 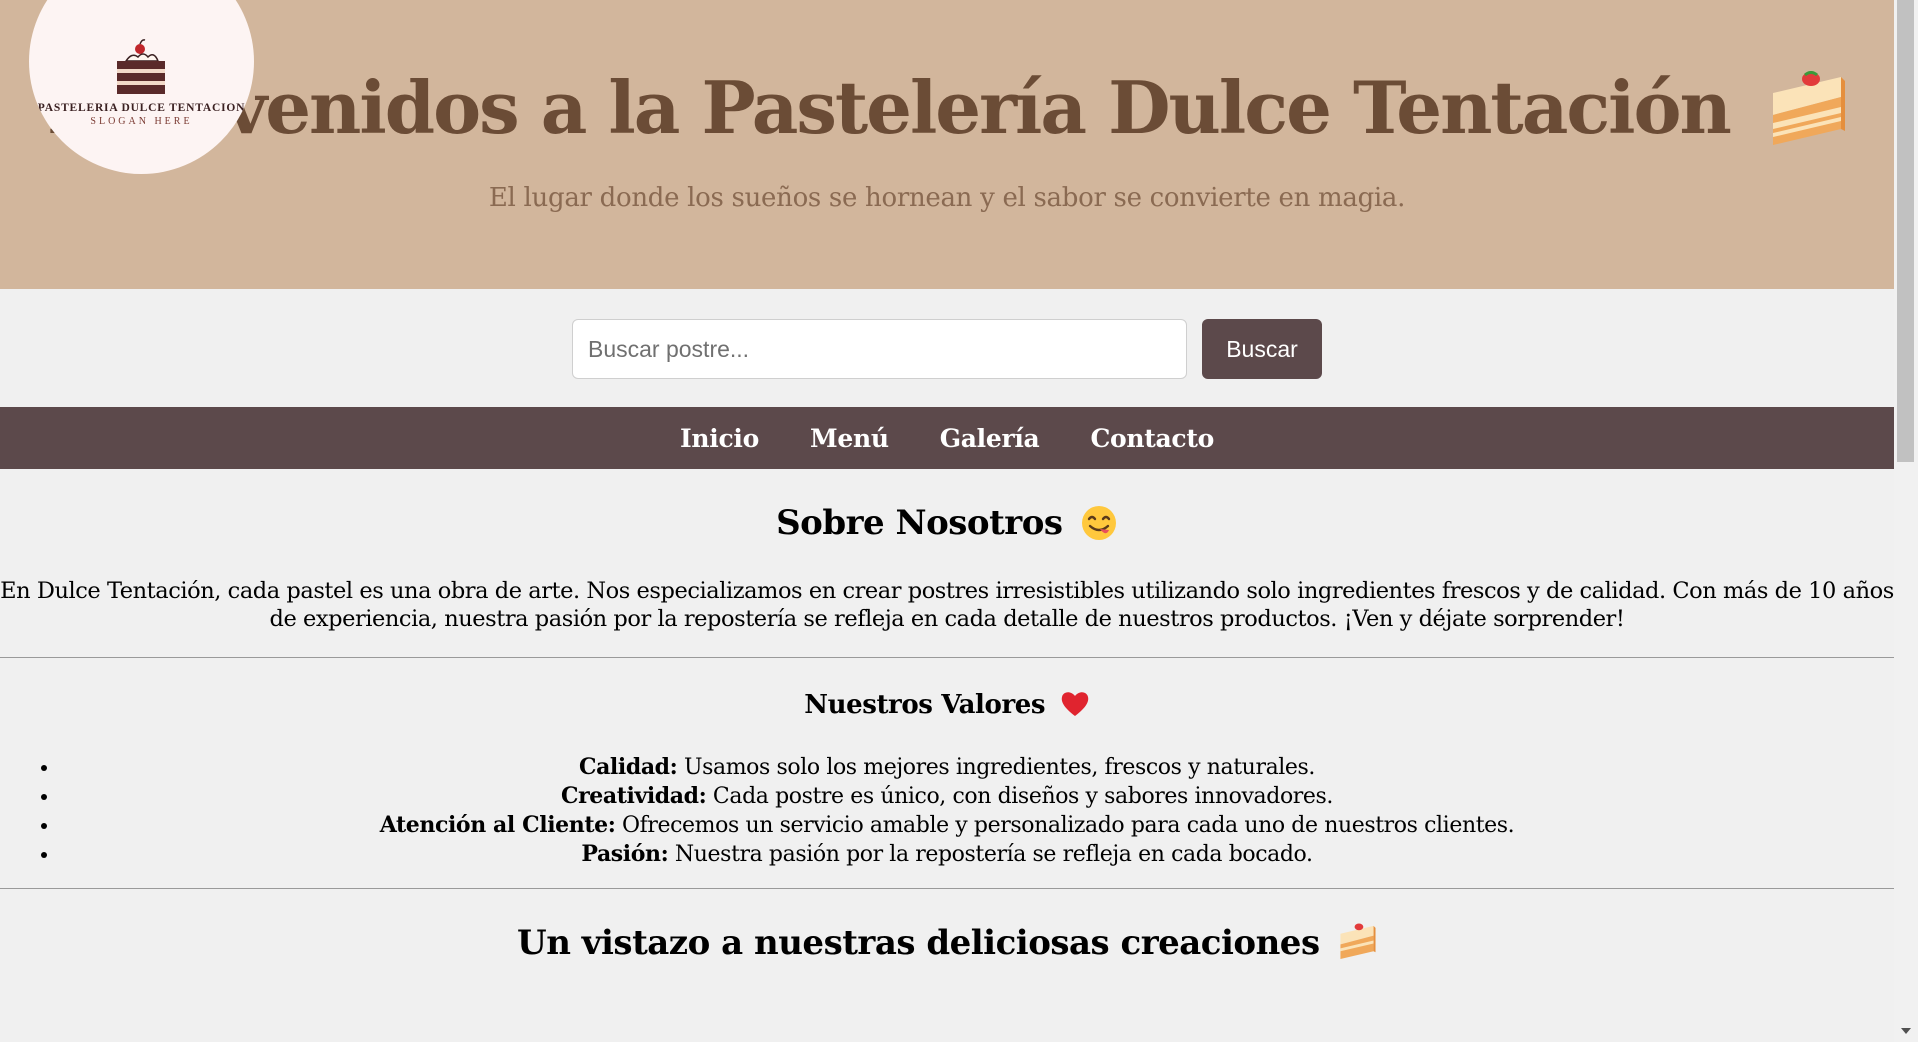 What do you see at coordinates (919, 523) in the screenshot?
I see `about-heading-text: Sobre Nosotros` at bounding box center [919, 523].